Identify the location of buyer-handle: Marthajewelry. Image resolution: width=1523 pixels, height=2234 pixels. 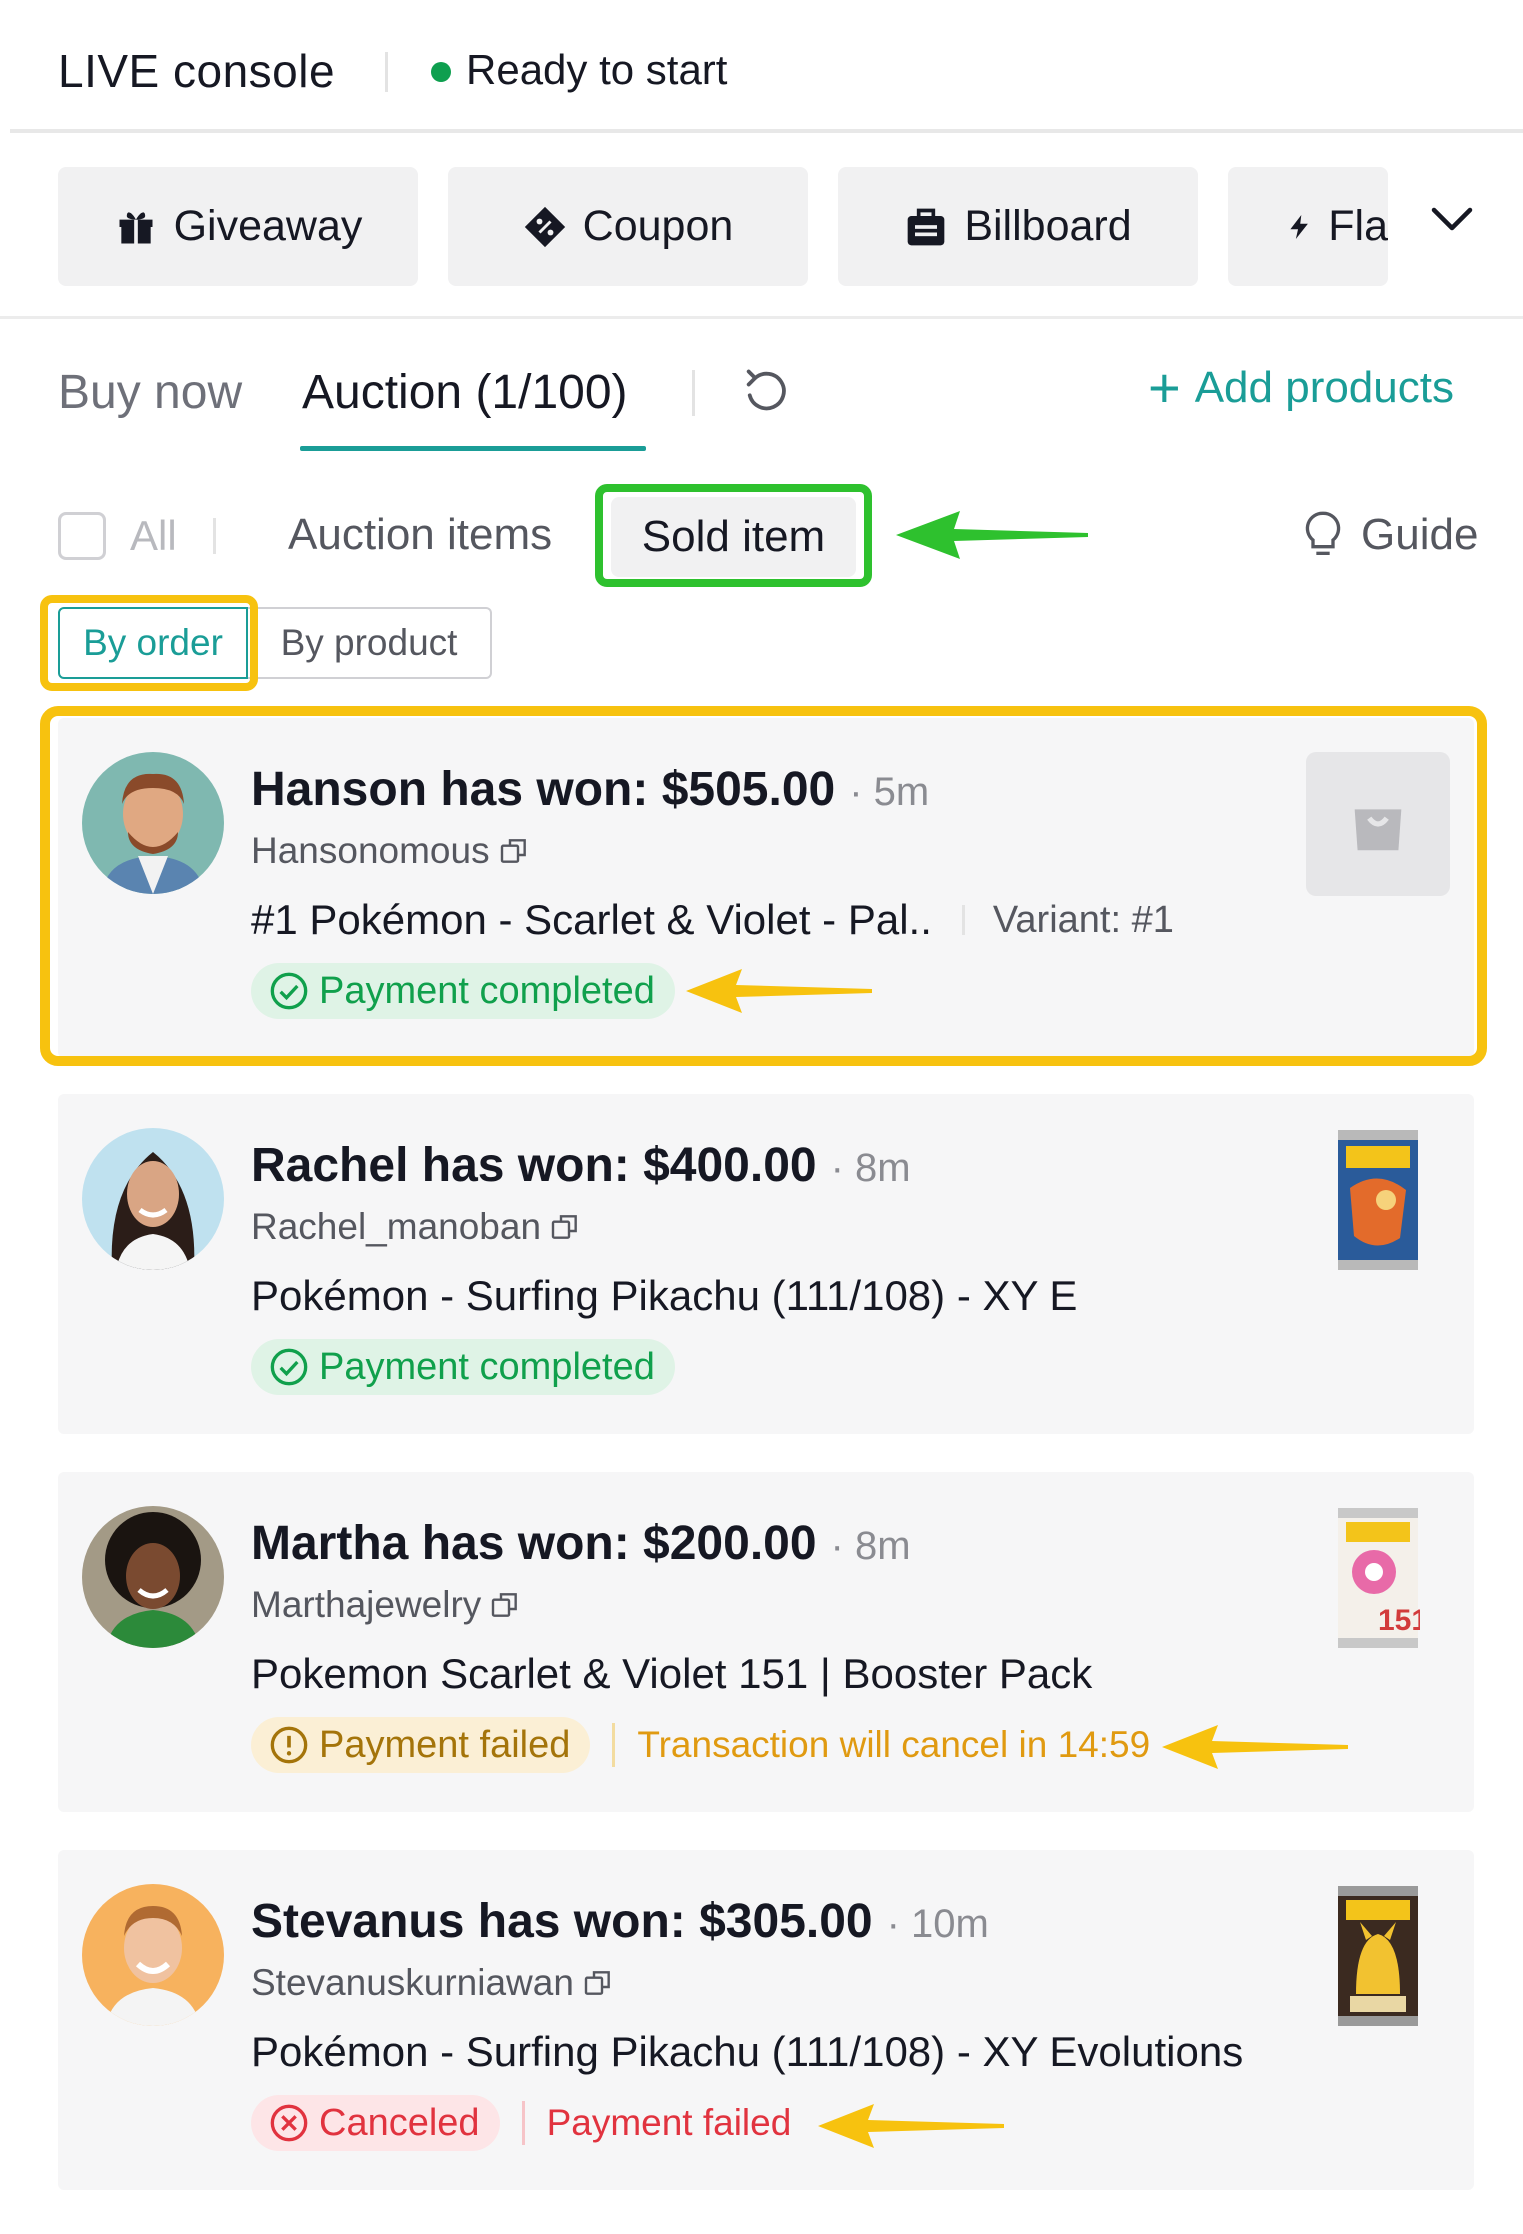
(386, 1605).